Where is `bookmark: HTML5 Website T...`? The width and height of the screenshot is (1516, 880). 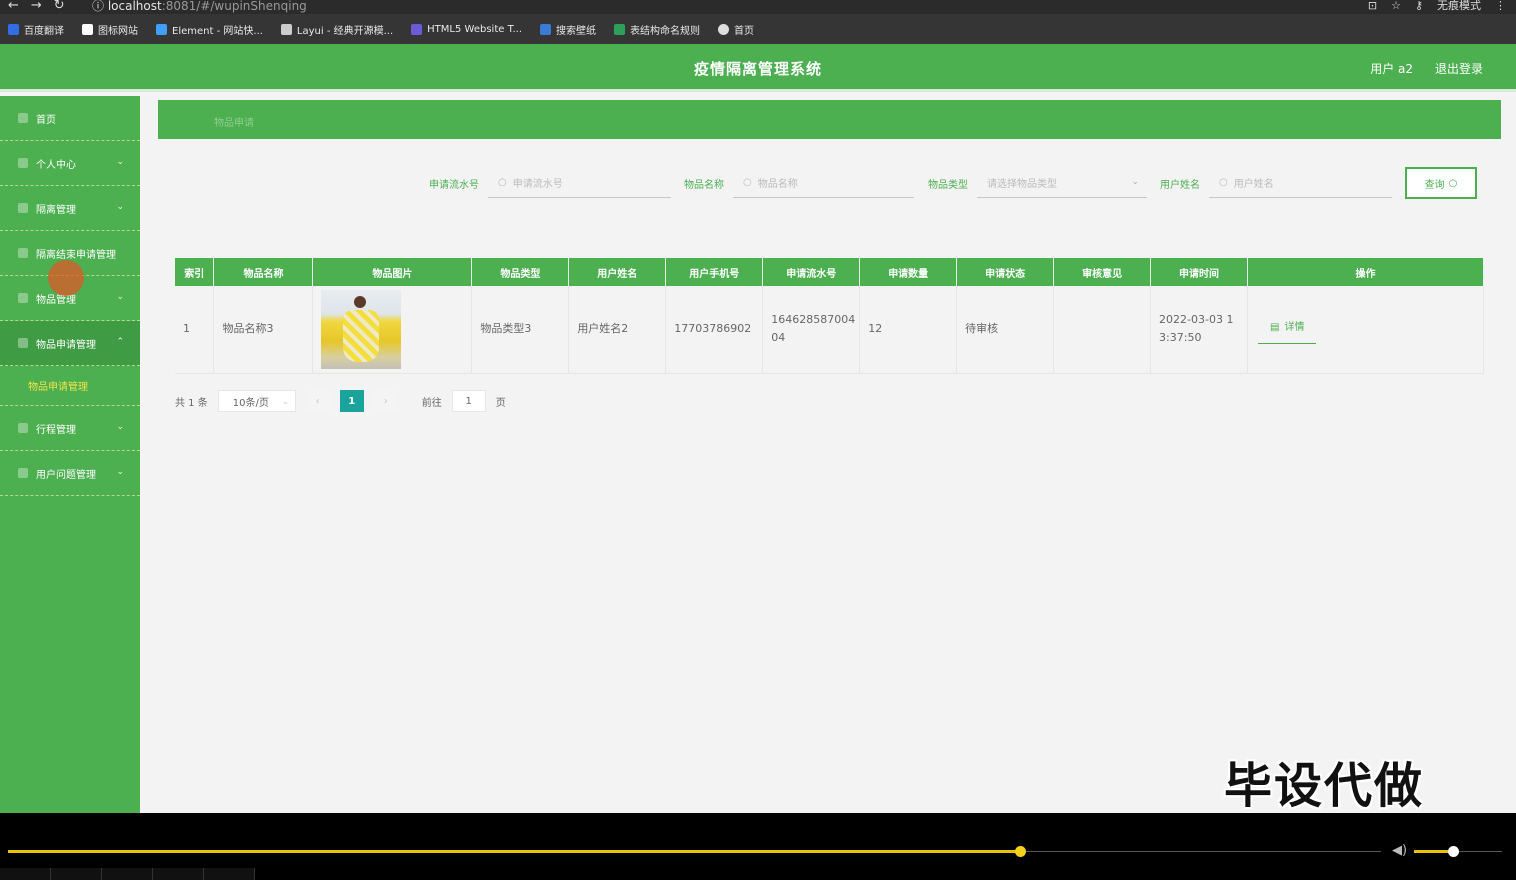 bookmark: HTML5 Website T... is located at coordinates (466, 29).